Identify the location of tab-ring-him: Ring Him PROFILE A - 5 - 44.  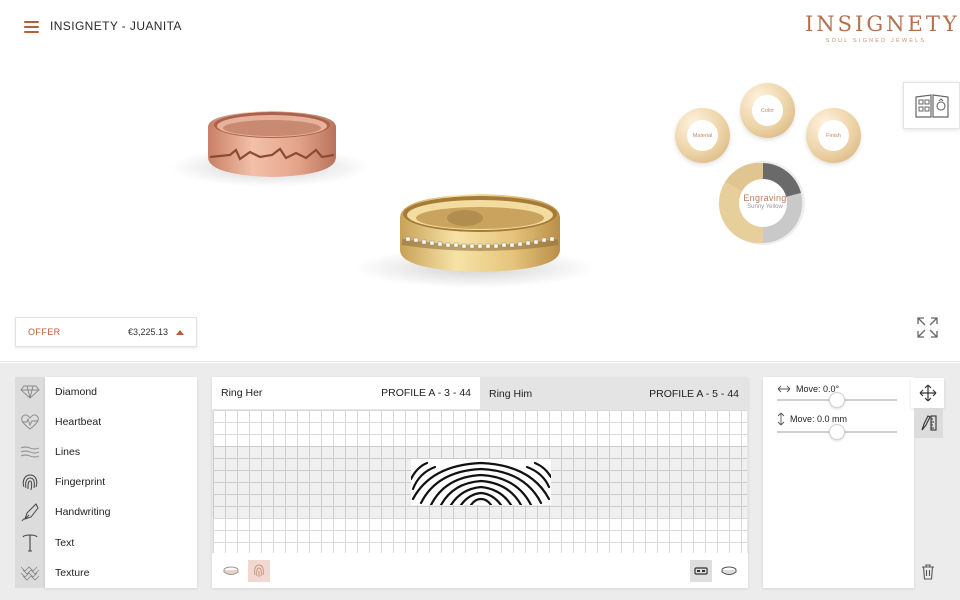
(614, 393).